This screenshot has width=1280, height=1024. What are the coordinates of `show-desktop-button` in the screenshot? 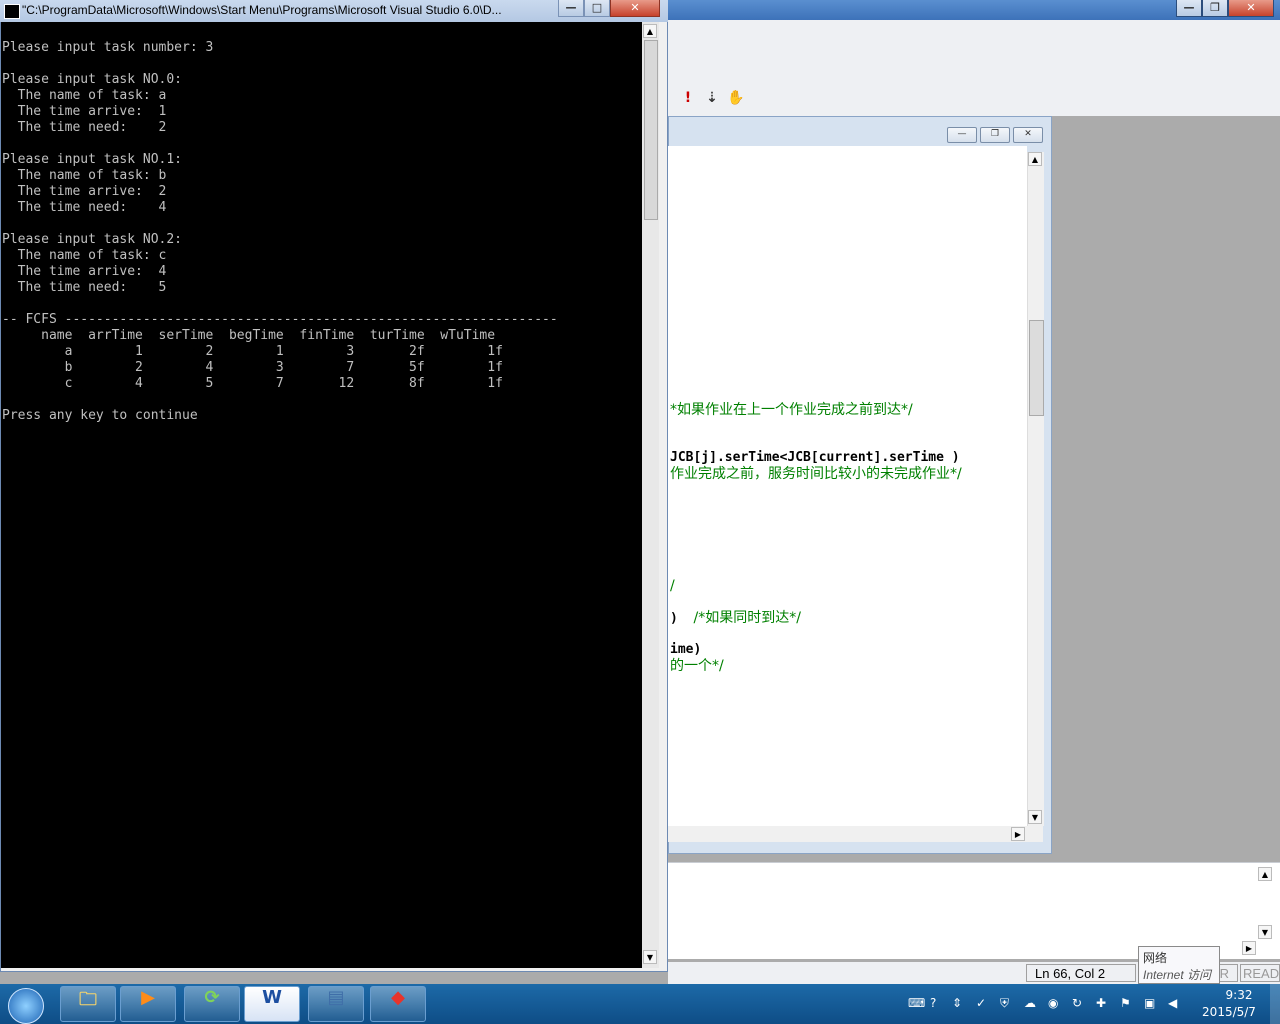 It's located at (1275, 1004).